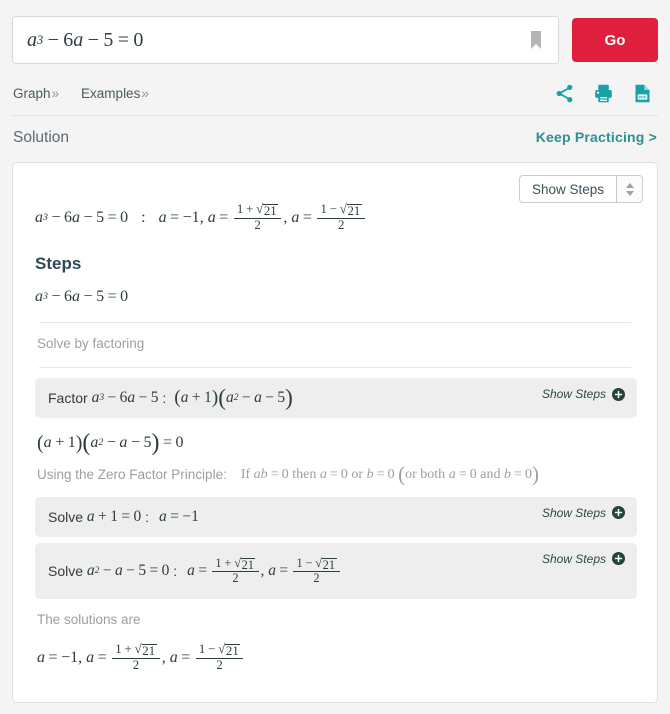  I want to click on search-row: a 3−6 a −5 = 0 Go, so click(335, 32).